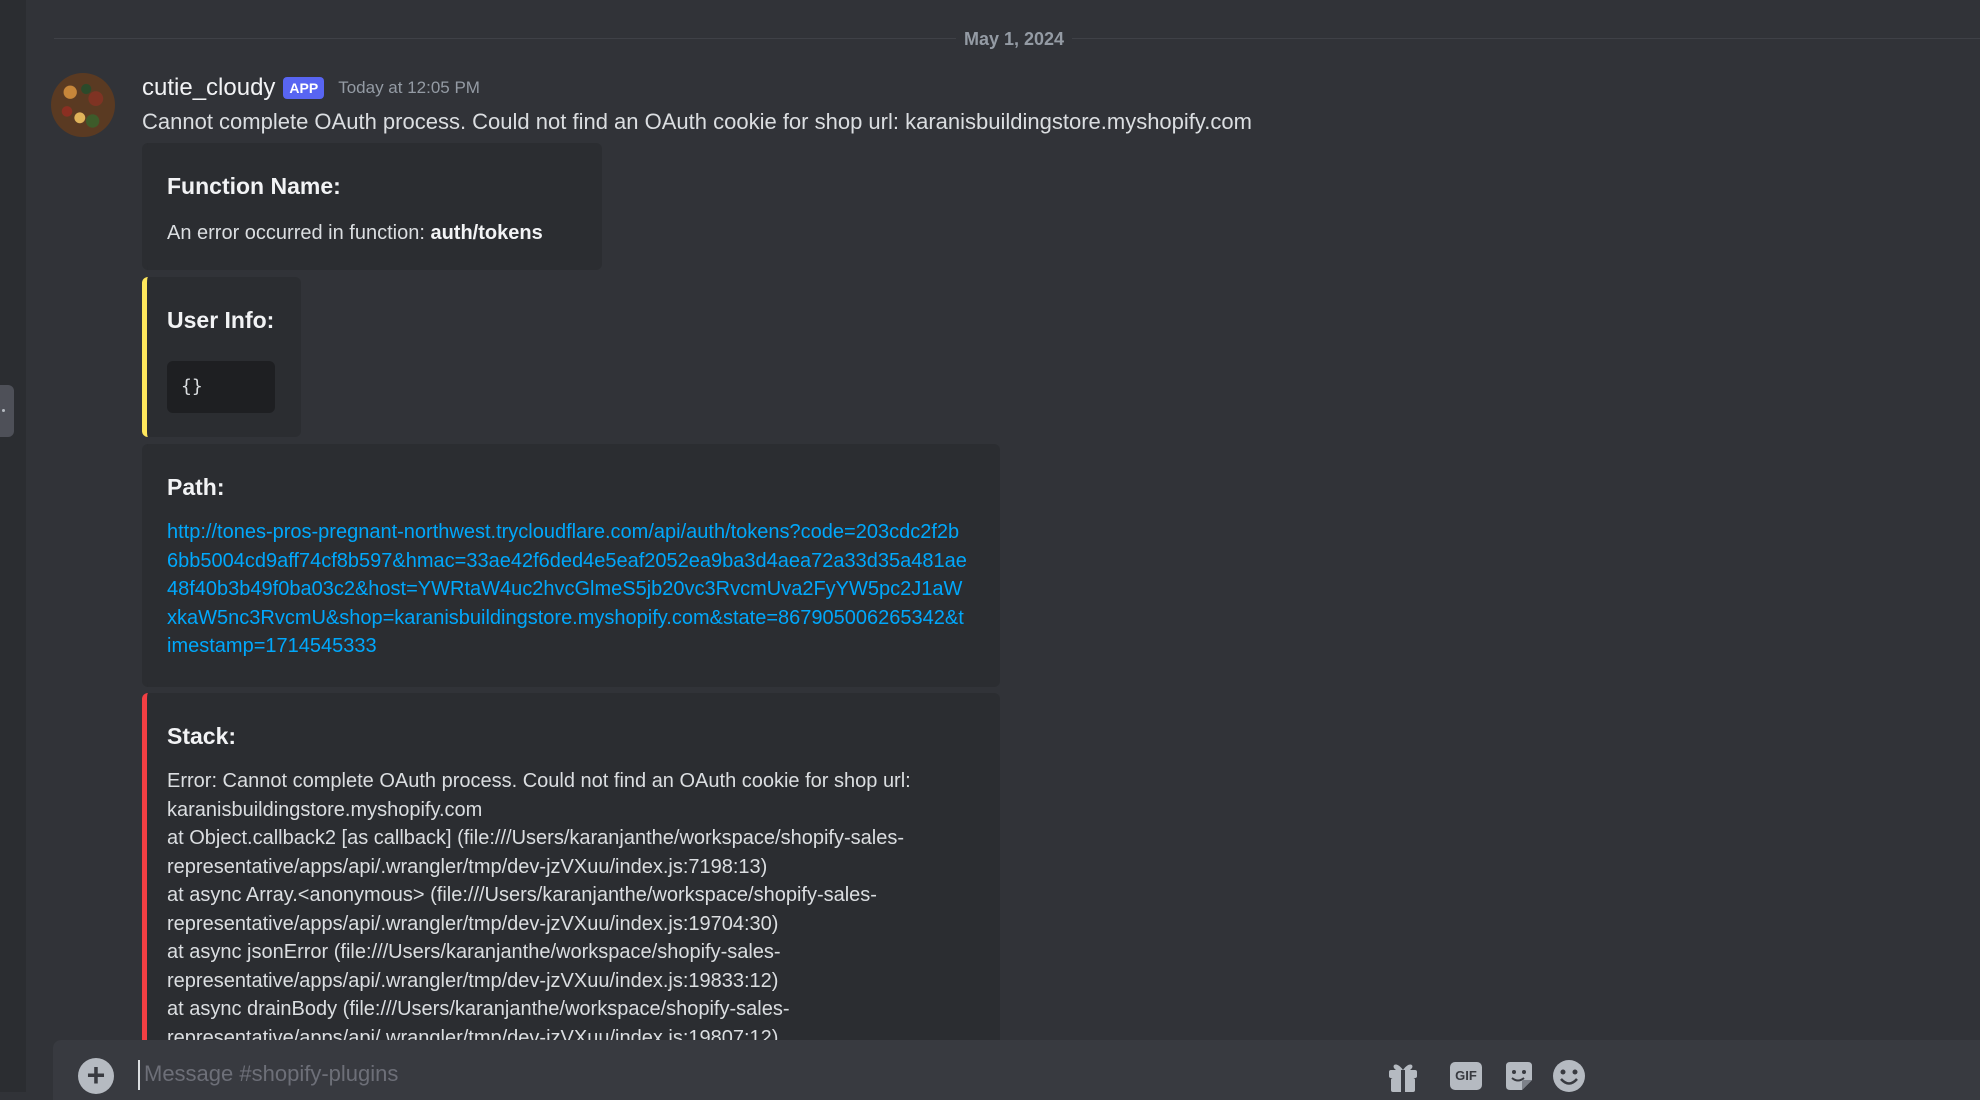 The height and width of the screenshot is (1100, 1980). Describe the element at coordinates (1014, 39) in the screenshot. I see `date-divider-label: May 1, 2024` at that location.